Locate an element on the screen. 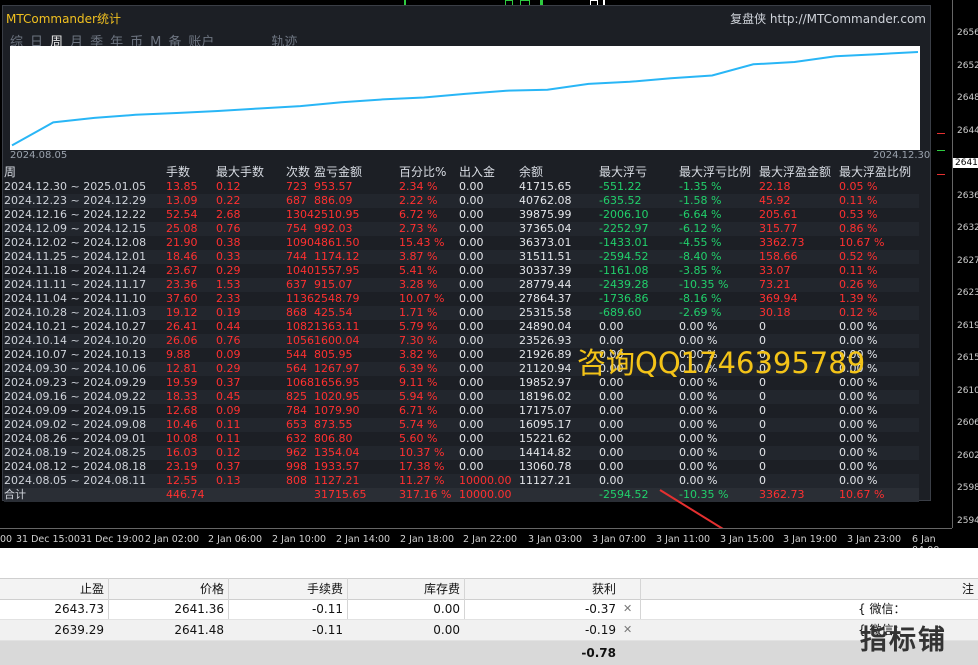 The height and width of the screenshot is (665, 978). trade-cell: 2643.73 is located at coordinates (79, 609).